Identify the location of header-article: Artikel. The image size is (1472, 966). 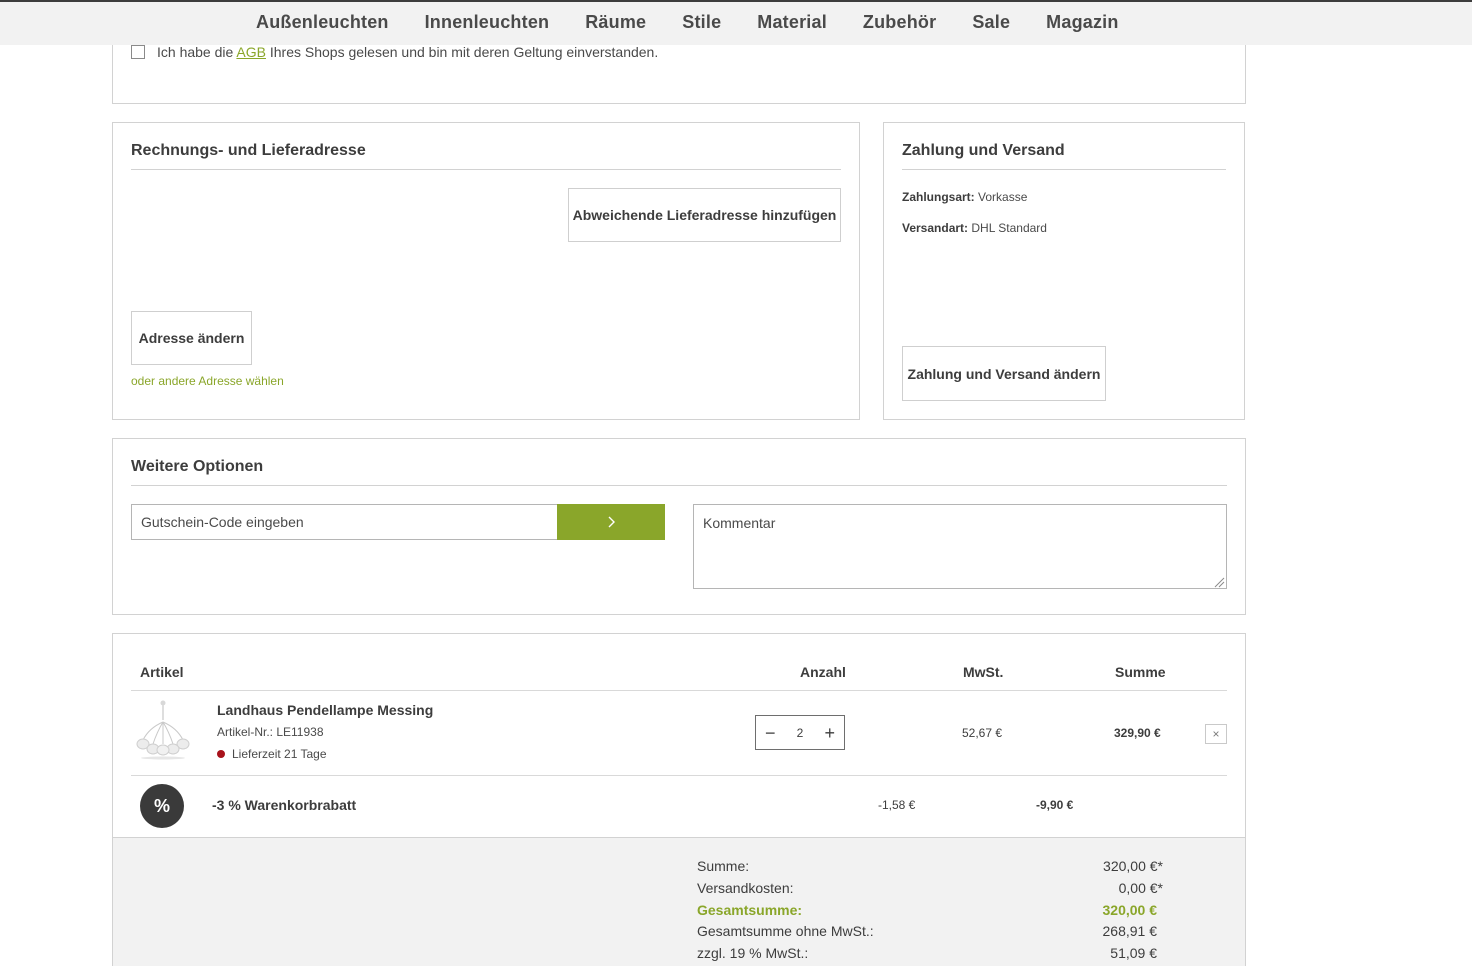
(162, 672).